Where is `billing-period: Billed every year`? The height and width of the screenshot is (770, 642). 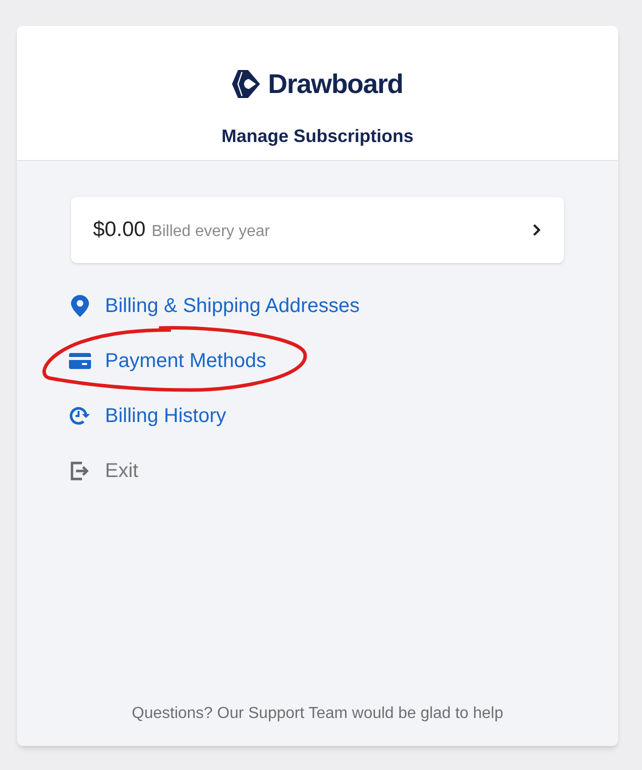
billing-period: Billed every year is located at coordinates (211, 232).